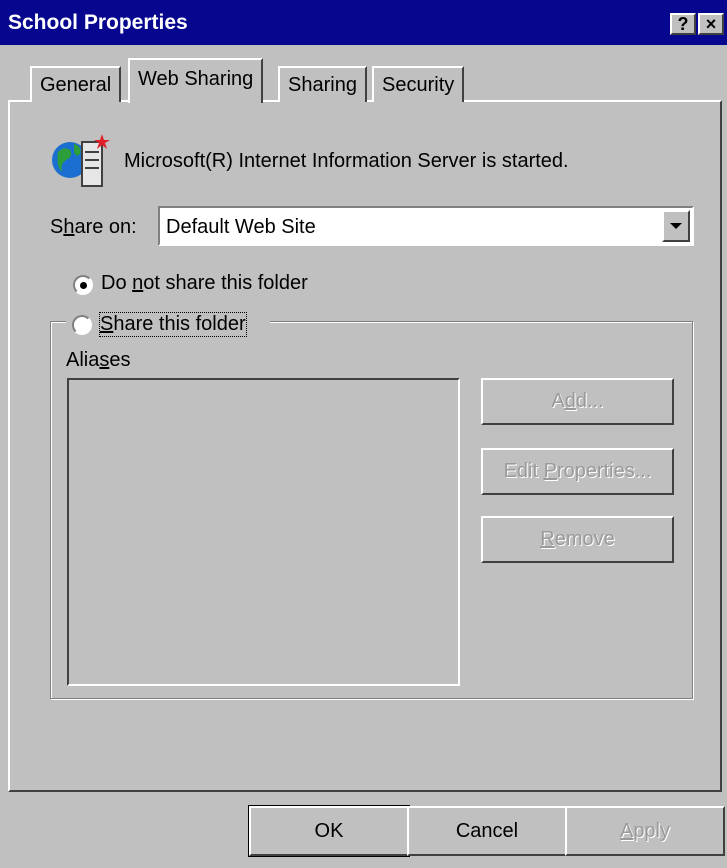 The image size is (727, 868). What do you see at coordinates (82, 325) in the screenshot?
I see `radio-share-this-folder` at bounding box center [82, 325].